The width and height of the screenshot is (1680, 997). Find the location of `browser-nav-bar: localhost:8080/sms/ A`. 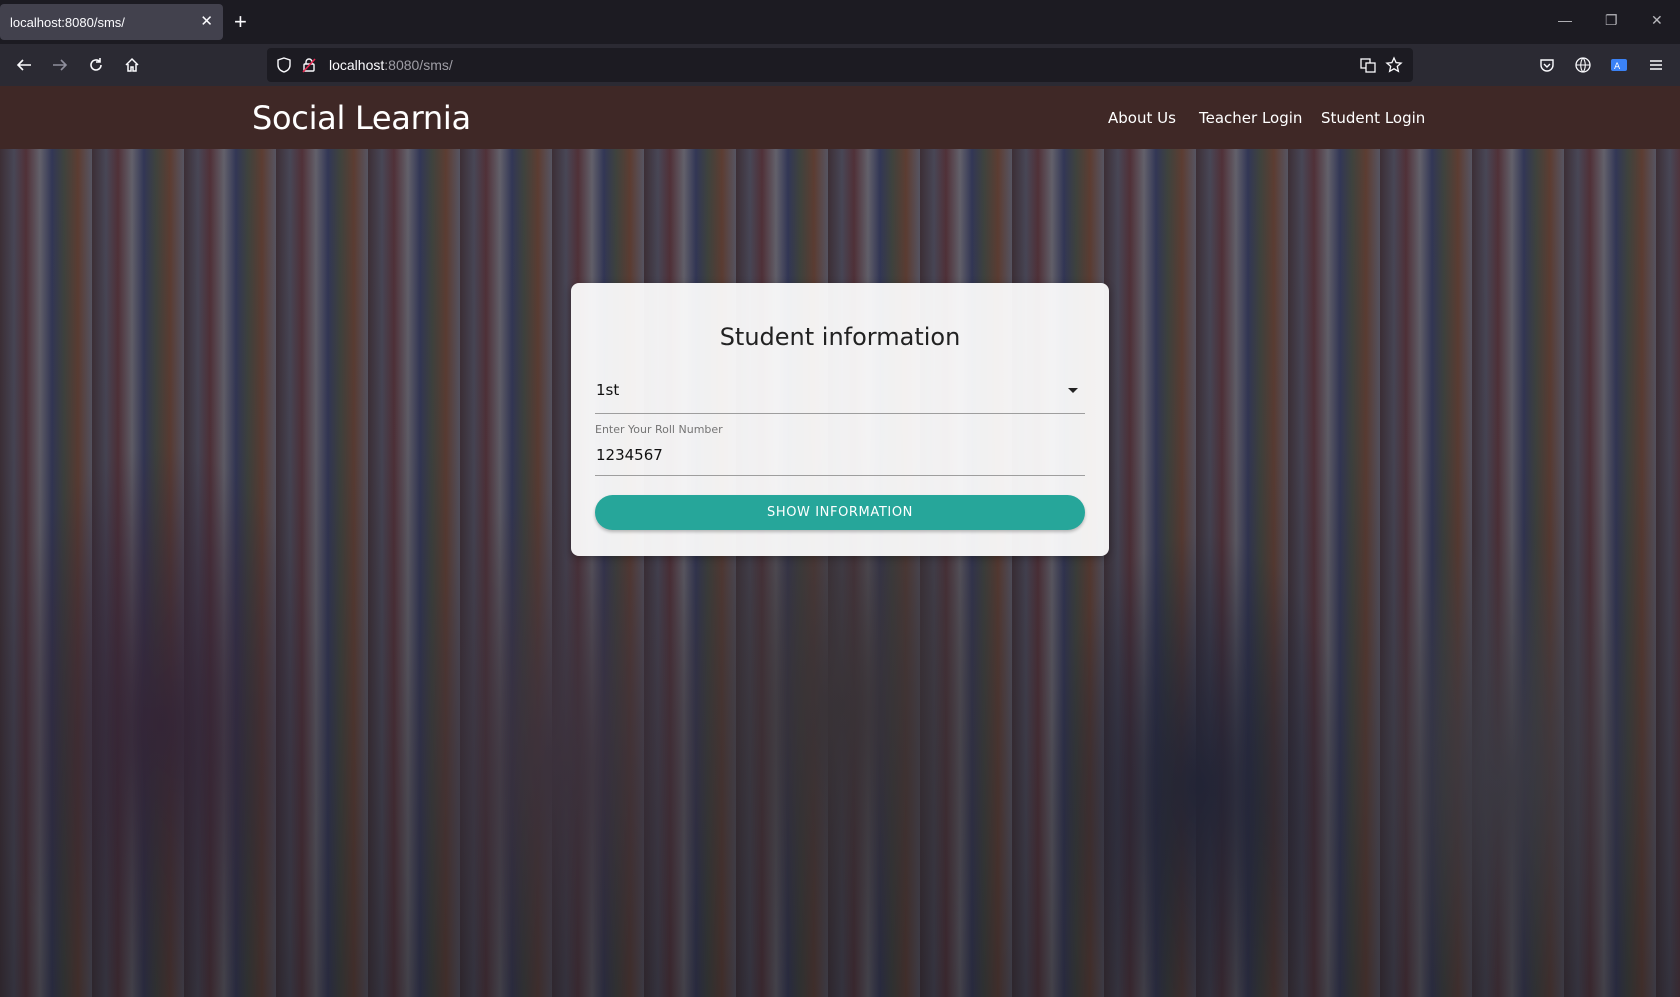

browser-nav-bar: localhost:8080/sms/ A is located at coordinates (840, 65).